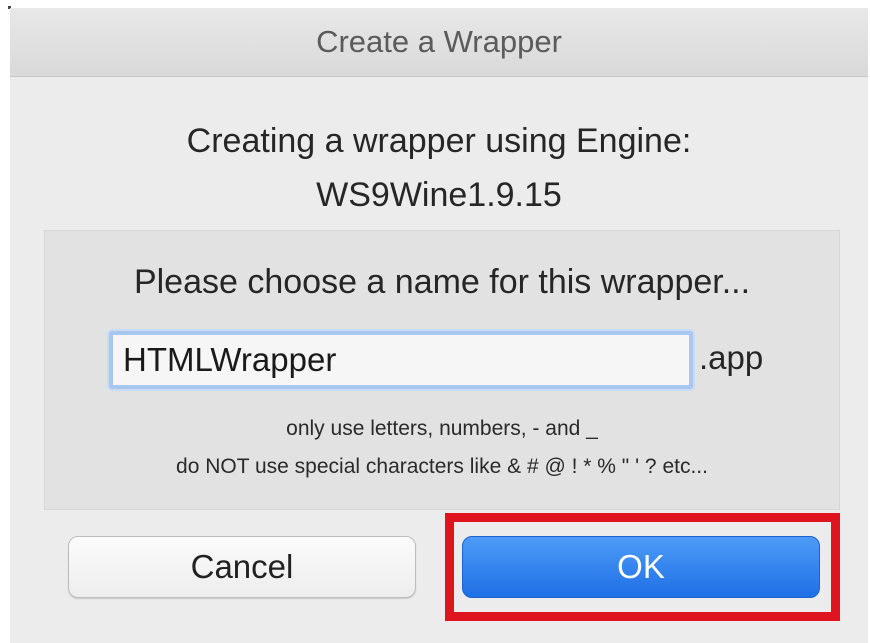 The width and height of the screenshot is (870, 643). Describe the element at coordinates (439, 141) in the screenshot. I see `engine-info-line1: Creating a wrapper using Engine:` at that location.